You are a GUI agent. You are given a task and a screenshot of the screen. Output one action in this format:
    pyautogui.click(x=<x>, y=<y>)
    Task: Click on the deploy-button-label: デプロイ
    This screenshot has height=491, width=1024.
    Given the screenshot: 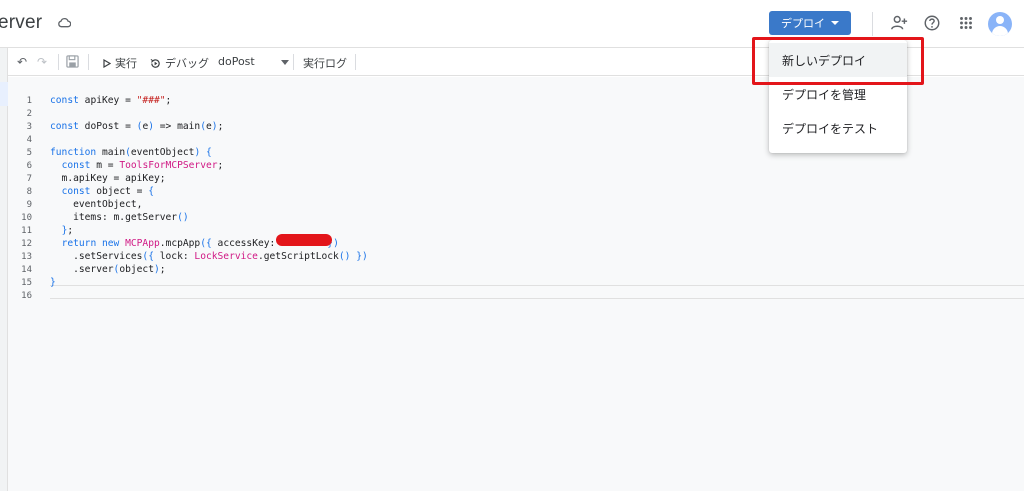 What is the action you would take?
    pyautogui.click(x=803, y=23)
    